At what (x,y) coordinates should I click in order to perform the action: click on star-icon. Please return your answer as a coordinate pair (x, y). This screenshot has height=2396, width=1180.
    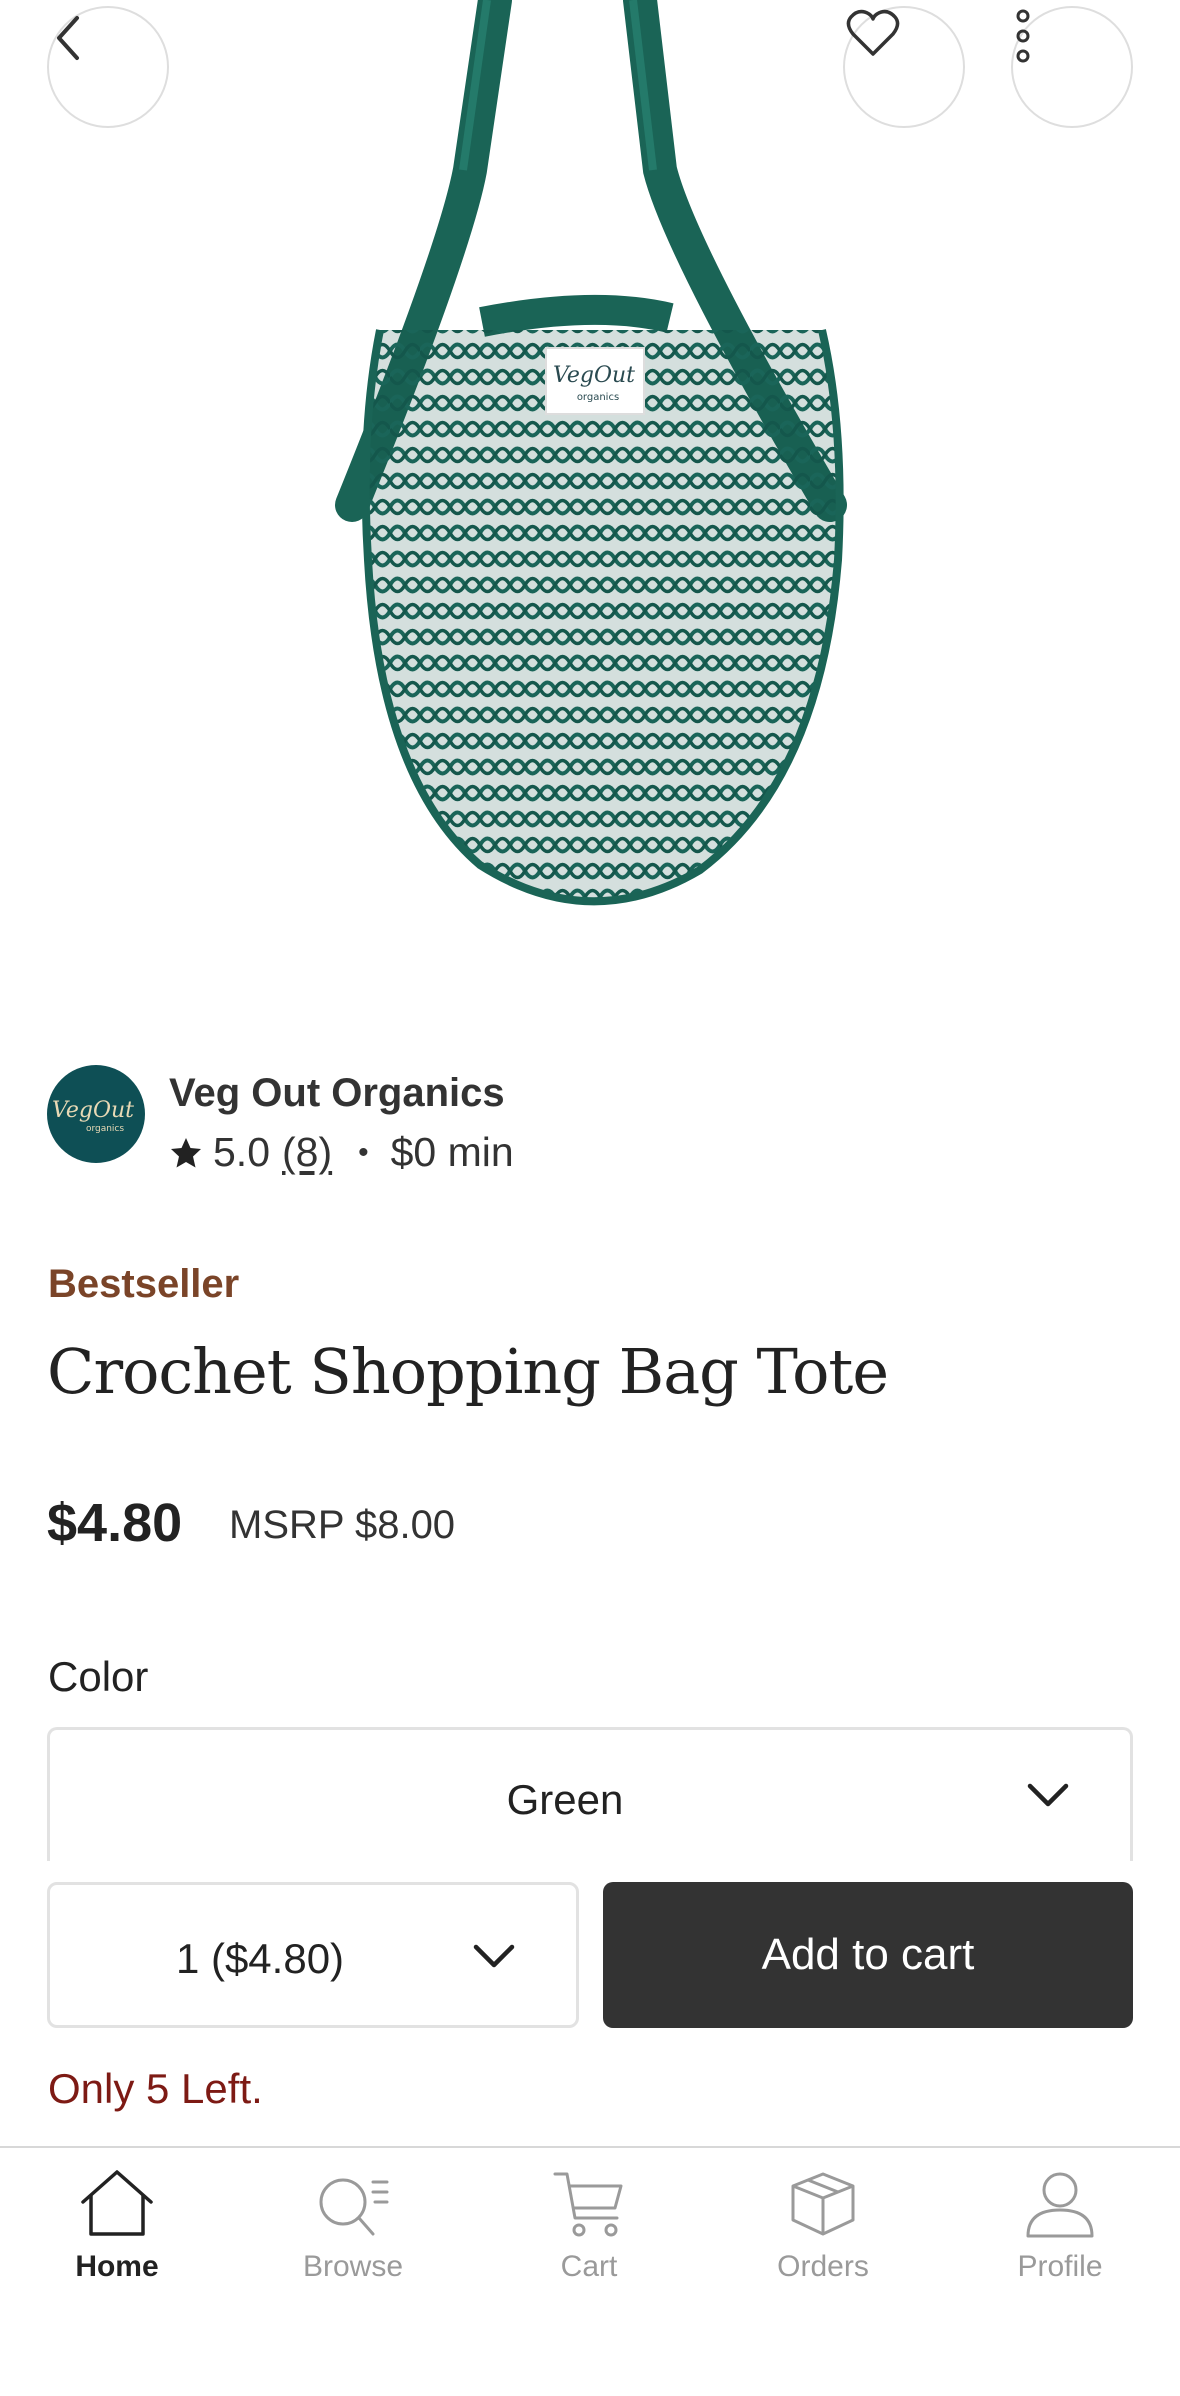
    Looking at the image, I should click on (186, 1152).